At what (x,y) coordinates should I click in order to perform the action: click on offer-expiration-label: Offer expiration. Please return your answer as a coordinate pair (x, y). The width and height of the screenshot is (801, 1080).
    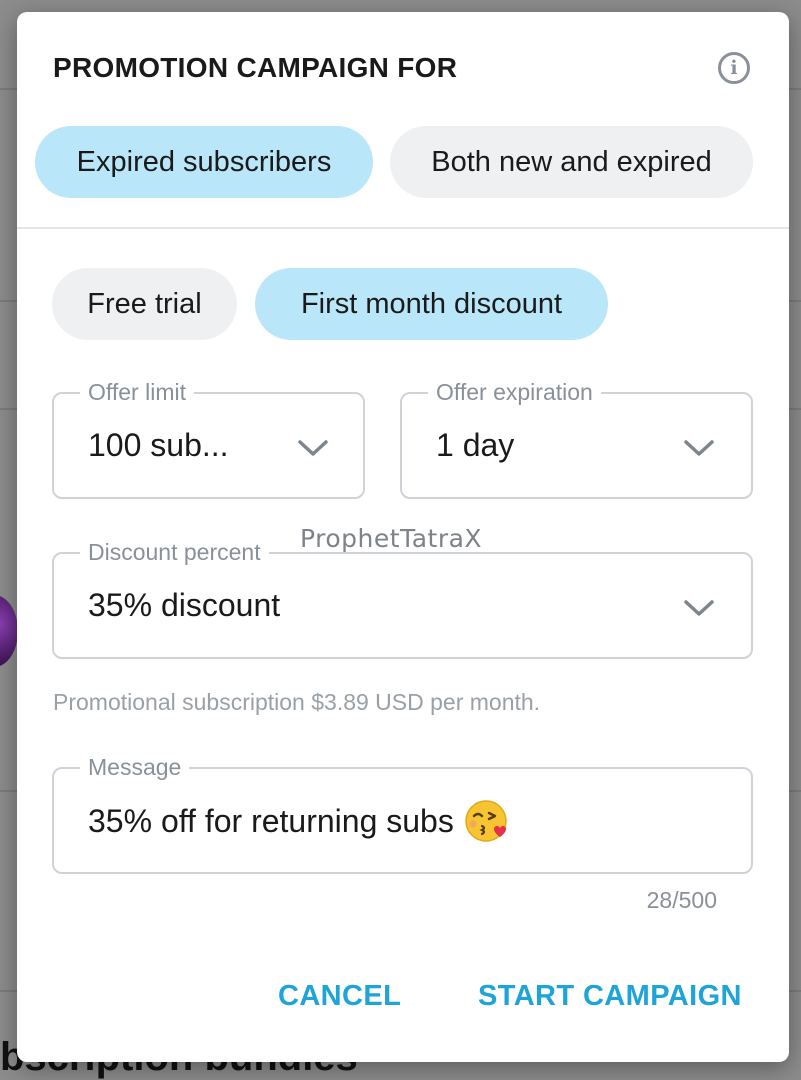
    Looking at the image, I should click on (514, 392).